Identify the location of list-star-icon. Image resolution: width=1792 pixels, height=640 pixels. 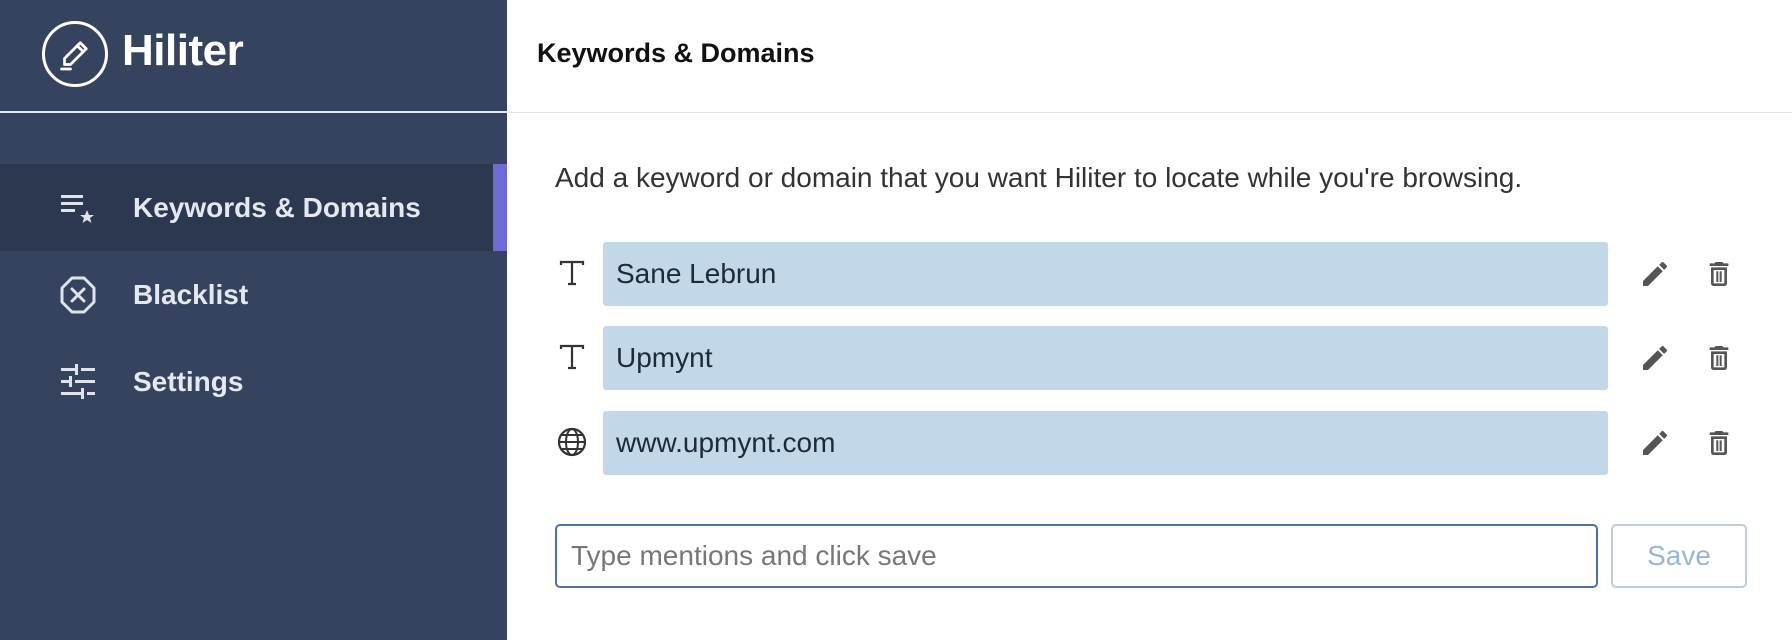
(77, 209).